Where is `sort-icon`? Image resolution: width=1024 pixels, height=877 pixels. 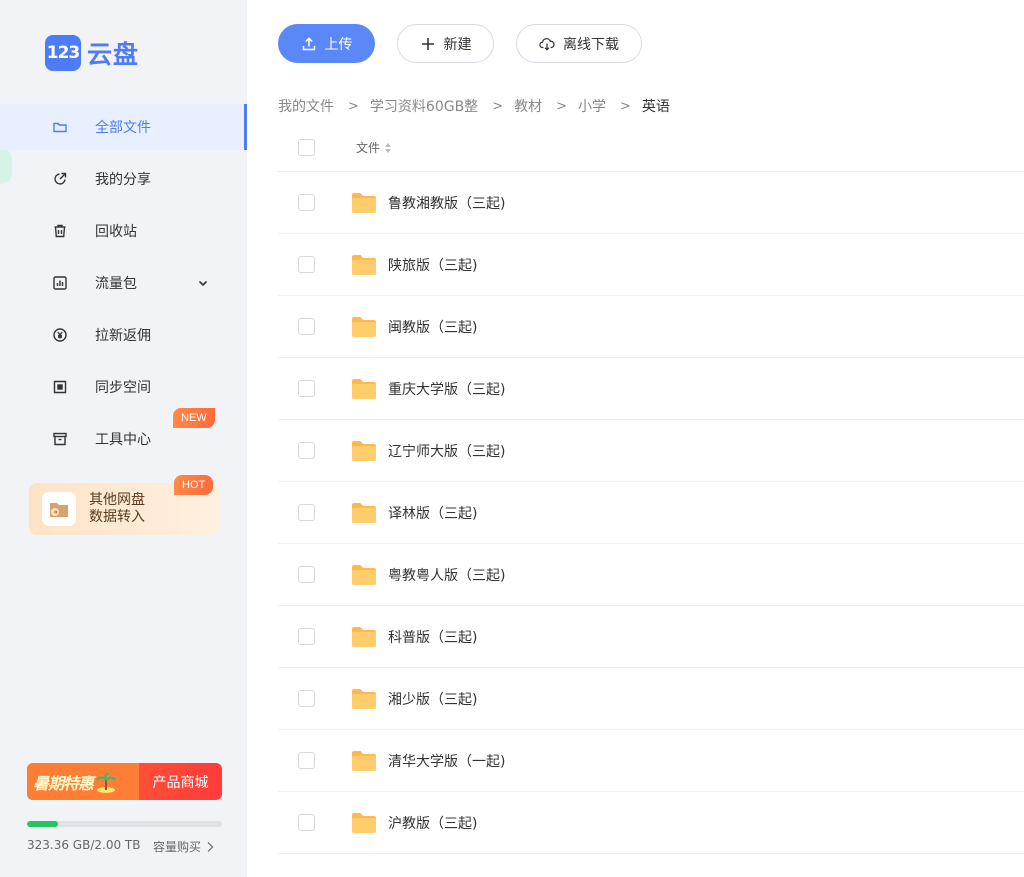
sort-icon is located at coordinates (388, 148).